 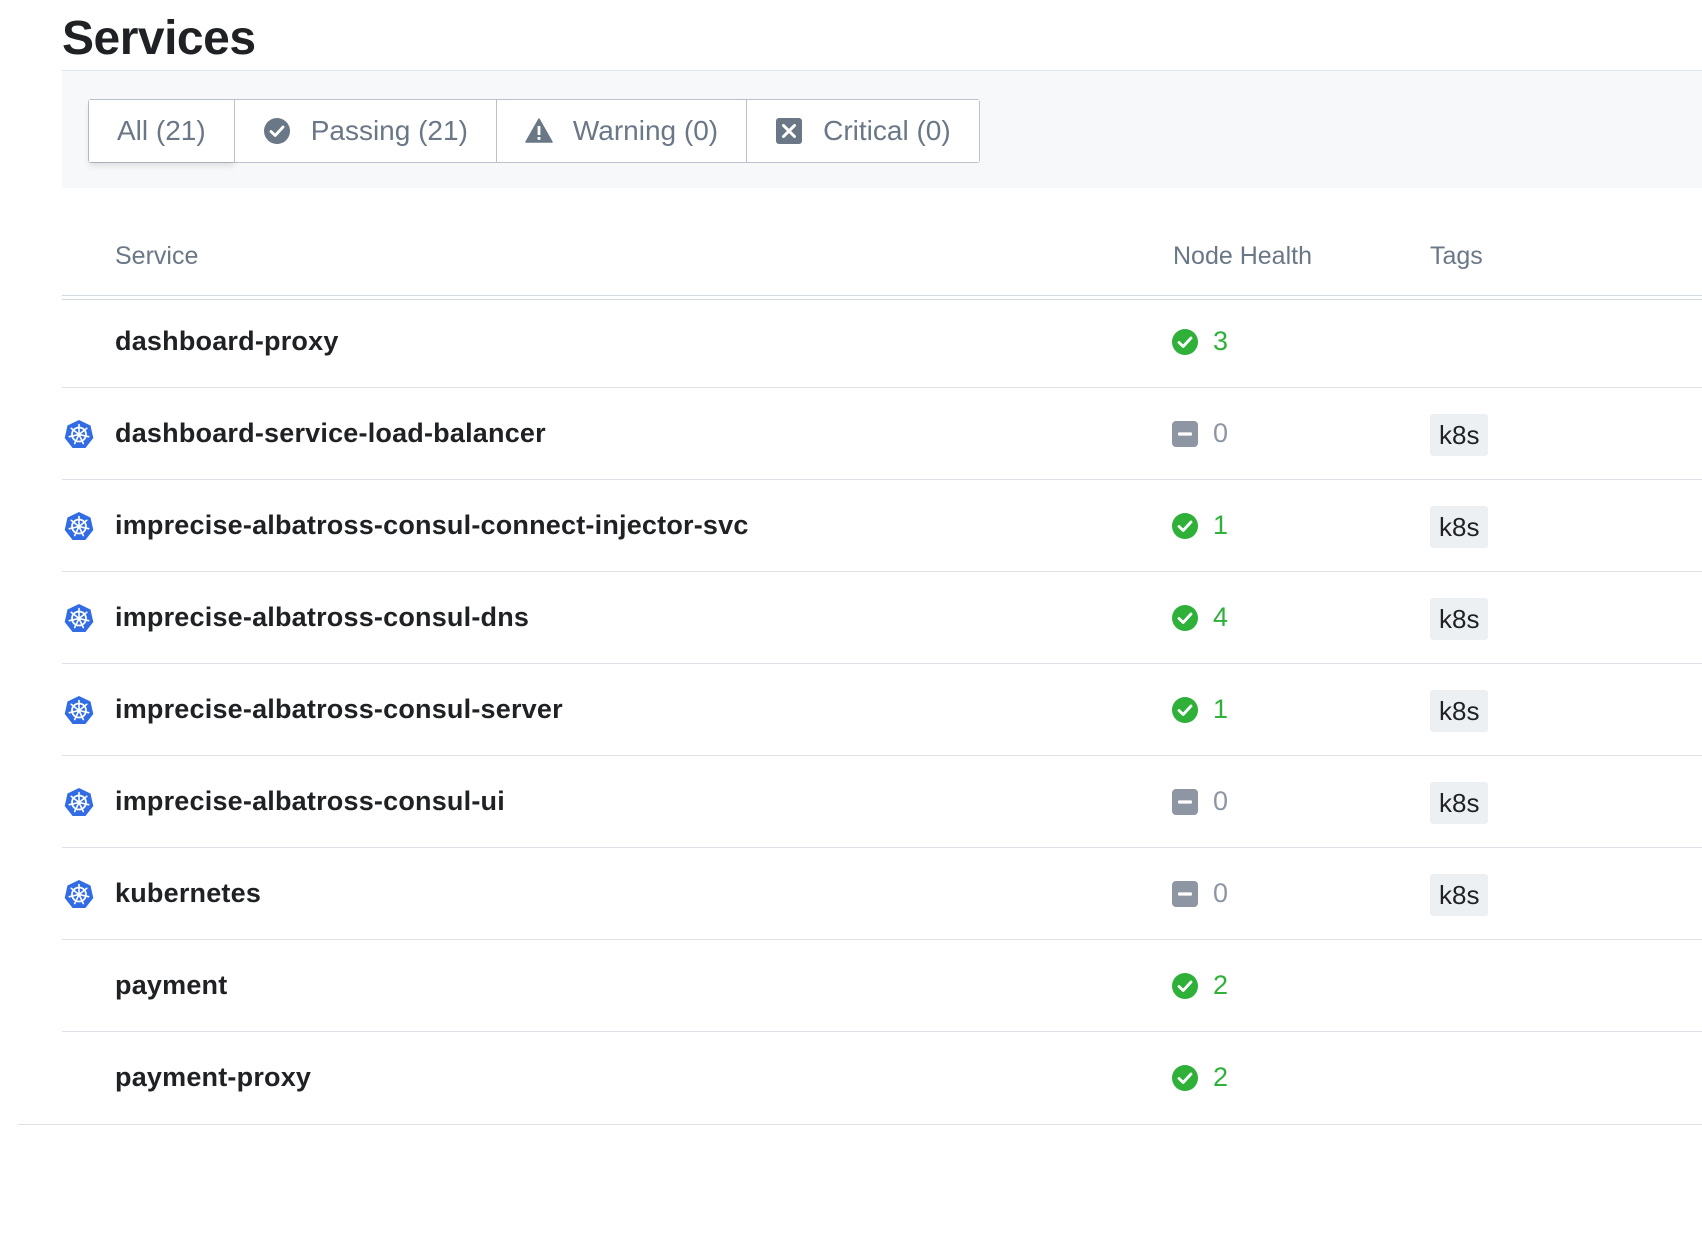 I want to click on filter-all-label: All (21), so click(x=161, y=130).